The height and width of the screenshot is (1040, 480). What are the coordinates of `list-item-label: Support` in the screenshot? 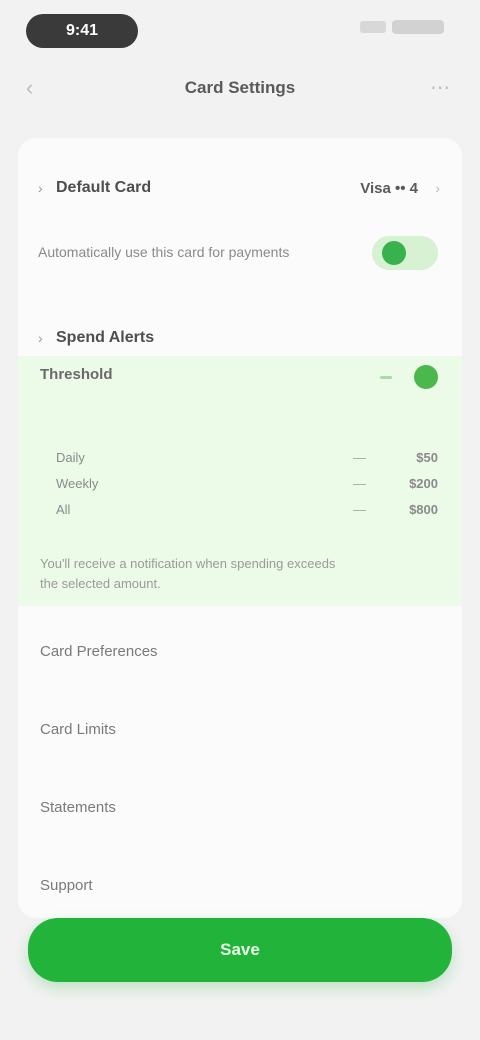 It's located at (66, 885).